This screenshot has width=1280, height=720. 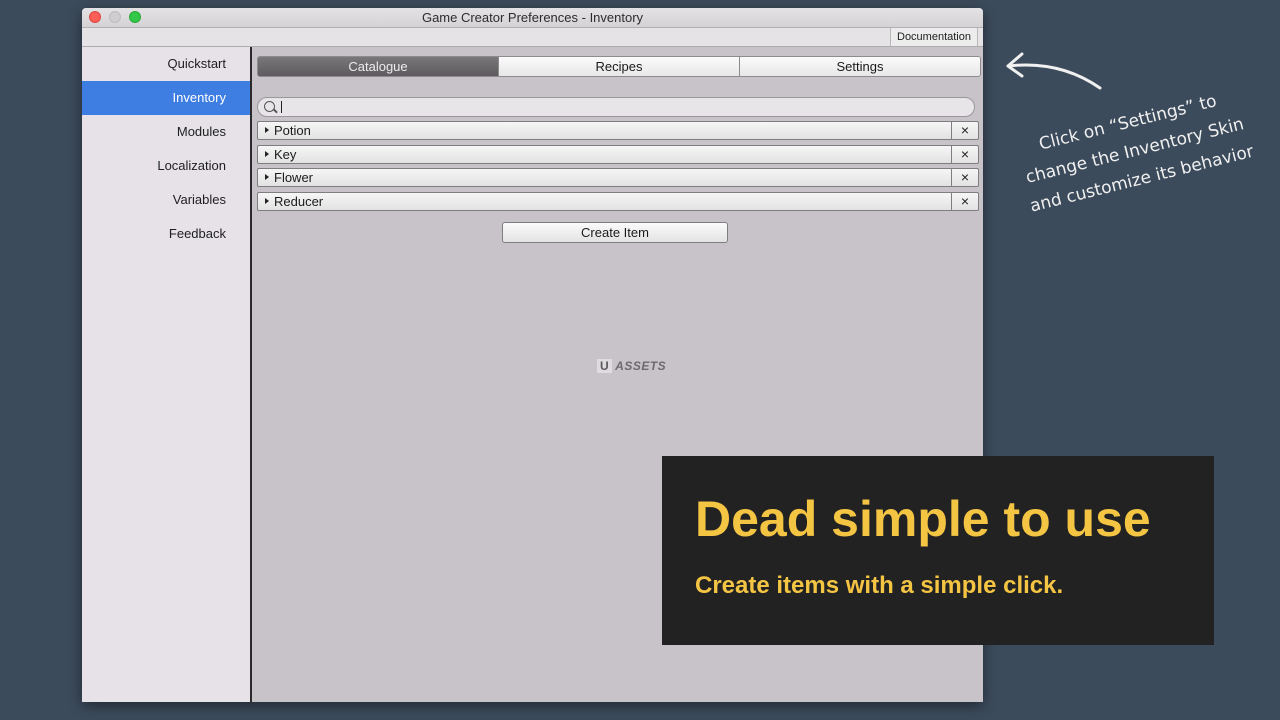 I want to click on list-item: Key ×, so click(x=618, y=154).